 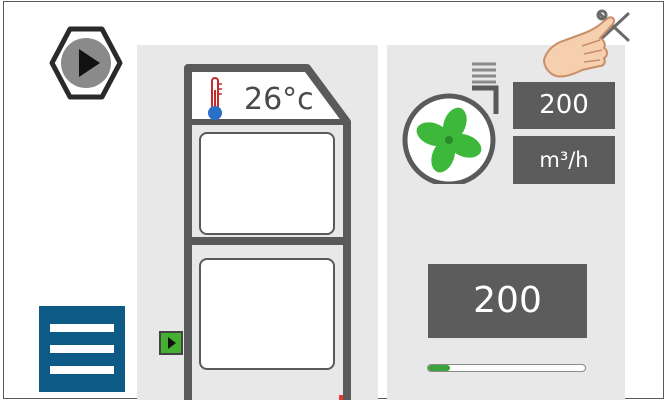 What do you see at coordinates (82, 349) in the screenshot?
I see `menu-button` at bounding box center [82, 349].